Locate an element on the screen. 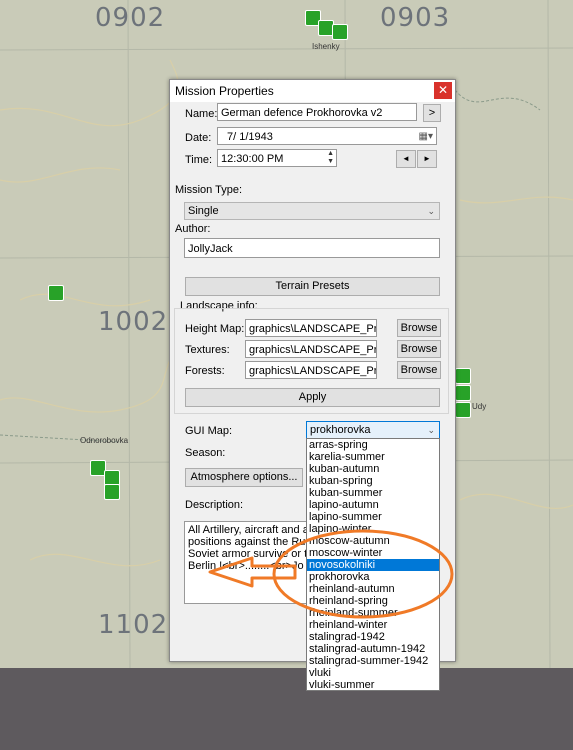 This screenshot has height=750, width=573. dialog-titlebar: Mission Properties ✕ is located at coordinates (312, 91).